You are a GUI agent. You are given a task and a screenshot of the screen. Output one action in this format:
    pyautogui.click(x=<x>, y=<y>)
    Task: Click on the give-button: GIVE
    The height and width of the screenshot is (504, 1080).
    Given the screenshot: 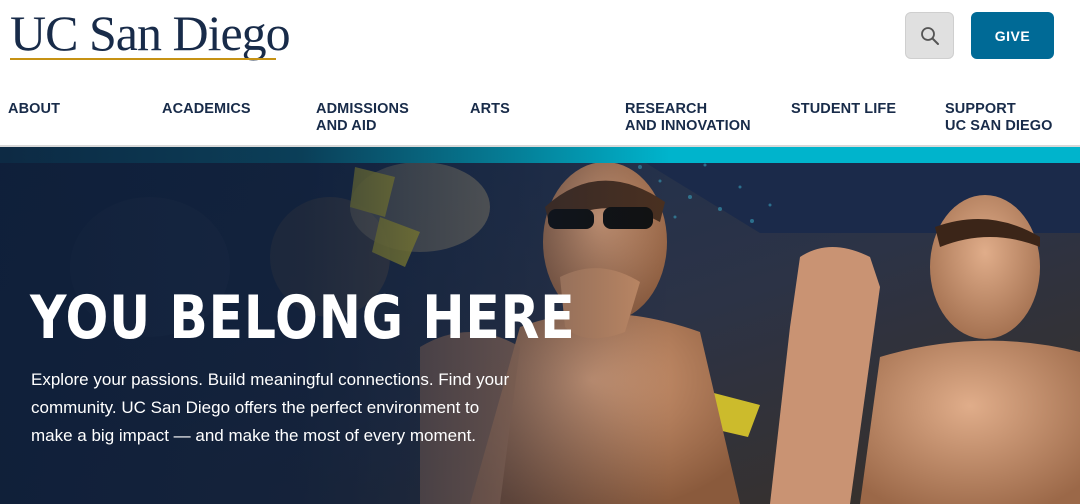 What is the action you would take?
    pyautogui.click(x=1012, y=35)
    